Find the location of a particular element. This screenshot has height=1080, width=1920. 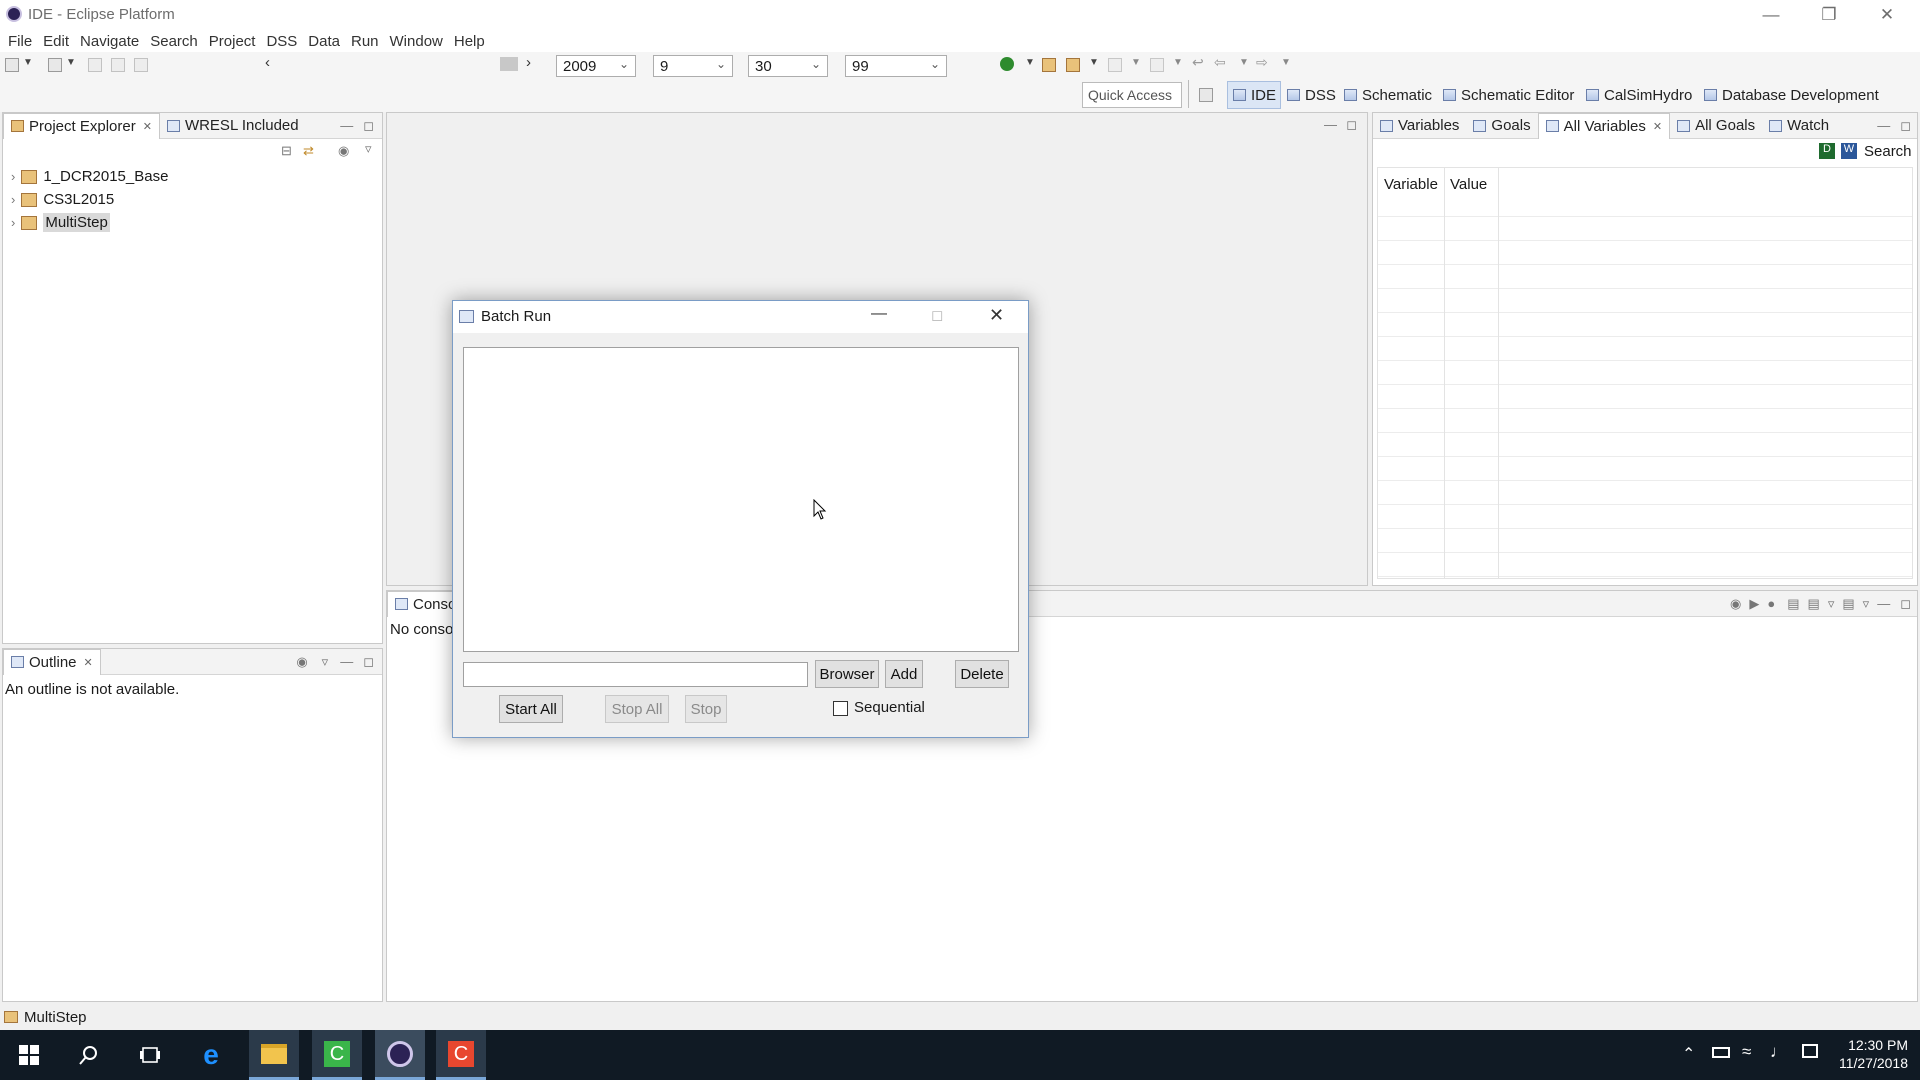

add-button: Add is located at coordinates (904, 674).